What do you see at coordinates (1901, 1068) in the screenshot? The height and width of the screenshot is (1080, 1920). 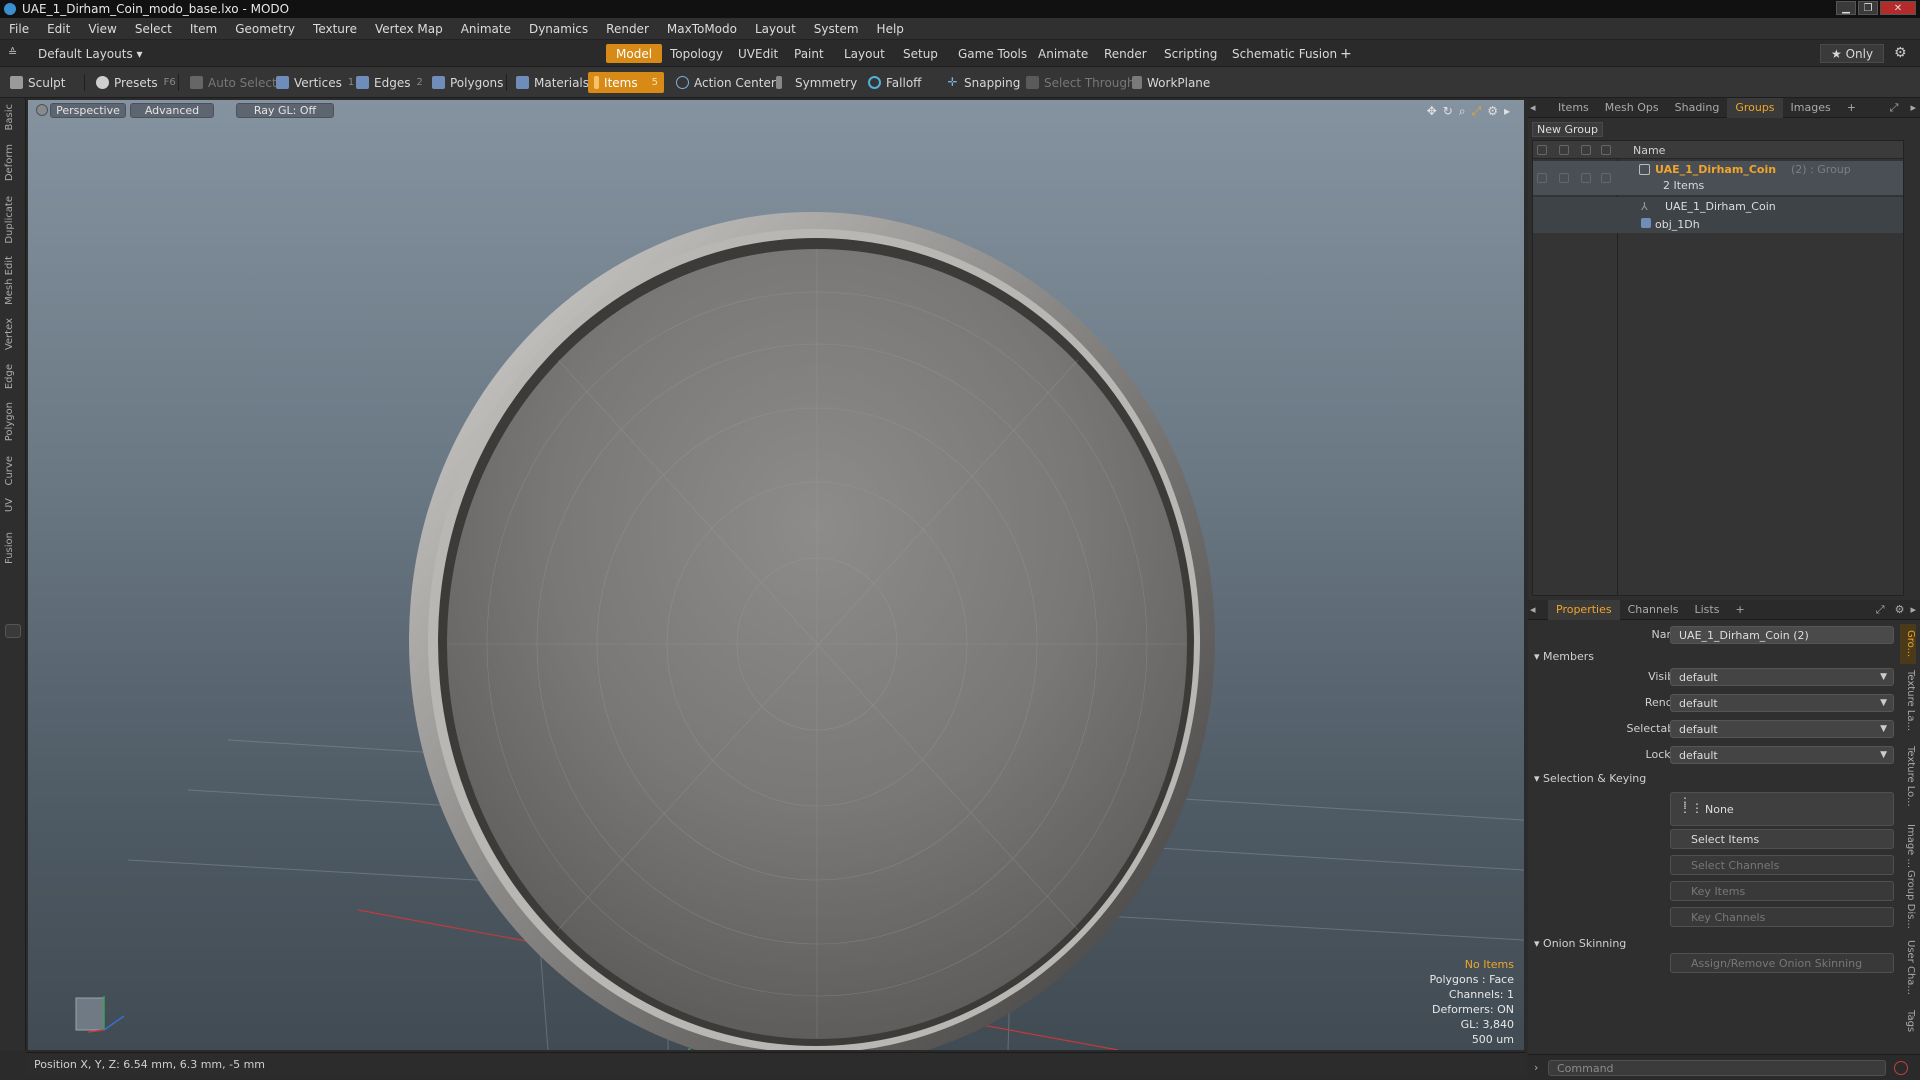 I see `command-record-icon` at bounding box center [1901, 1068].